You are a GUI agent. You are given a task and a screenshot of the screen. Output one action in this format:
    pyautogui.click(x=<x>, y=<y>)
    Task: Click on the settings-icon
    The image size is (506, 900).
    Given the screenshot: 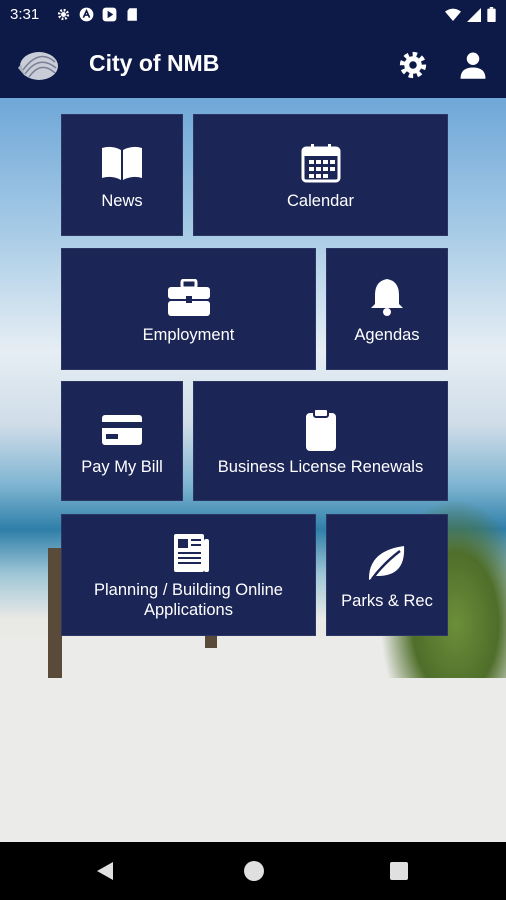 What is the action you would take?
    pyautogui.click(x=413, y=65)
    